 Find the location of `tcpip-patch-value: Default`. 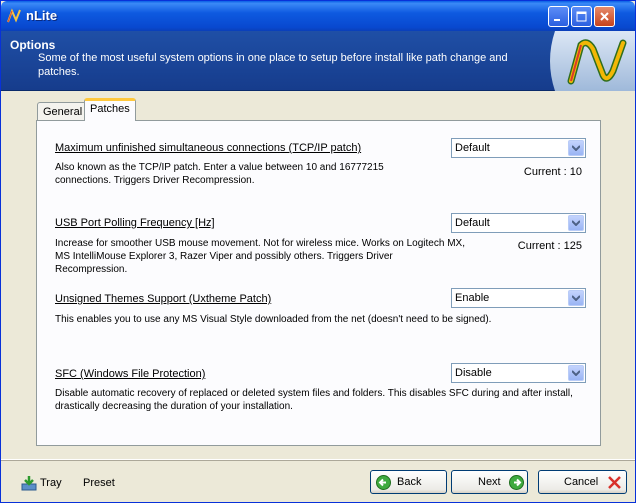

tcpip-patch-value: Default is located at coordinates (472, 148).